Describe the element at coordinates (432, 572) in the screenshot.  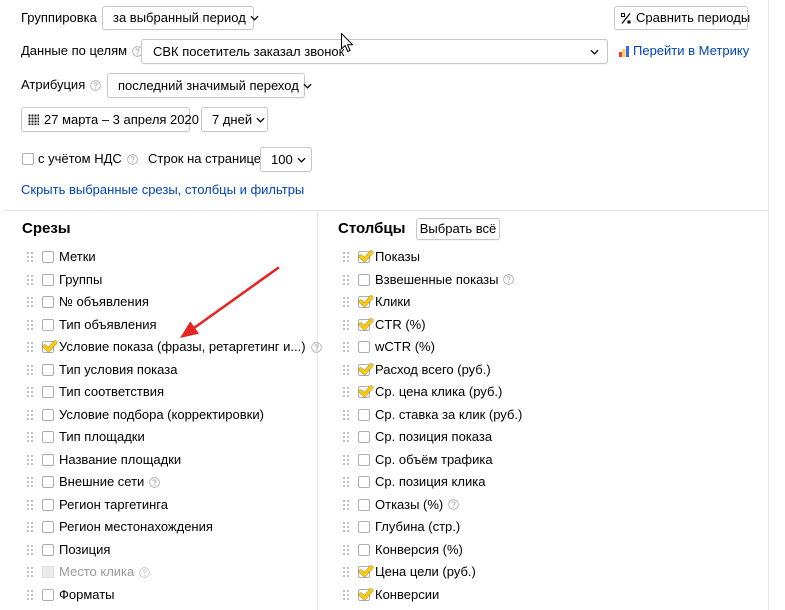
I see `column-row: Цена цели (руб.)` at that location.